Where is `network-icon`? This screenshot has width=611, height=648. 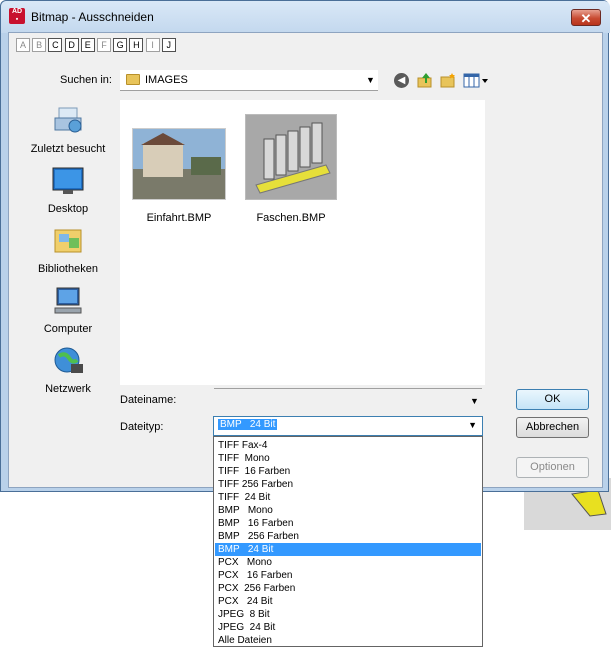 network-icon is located at coordinates (68, 360).